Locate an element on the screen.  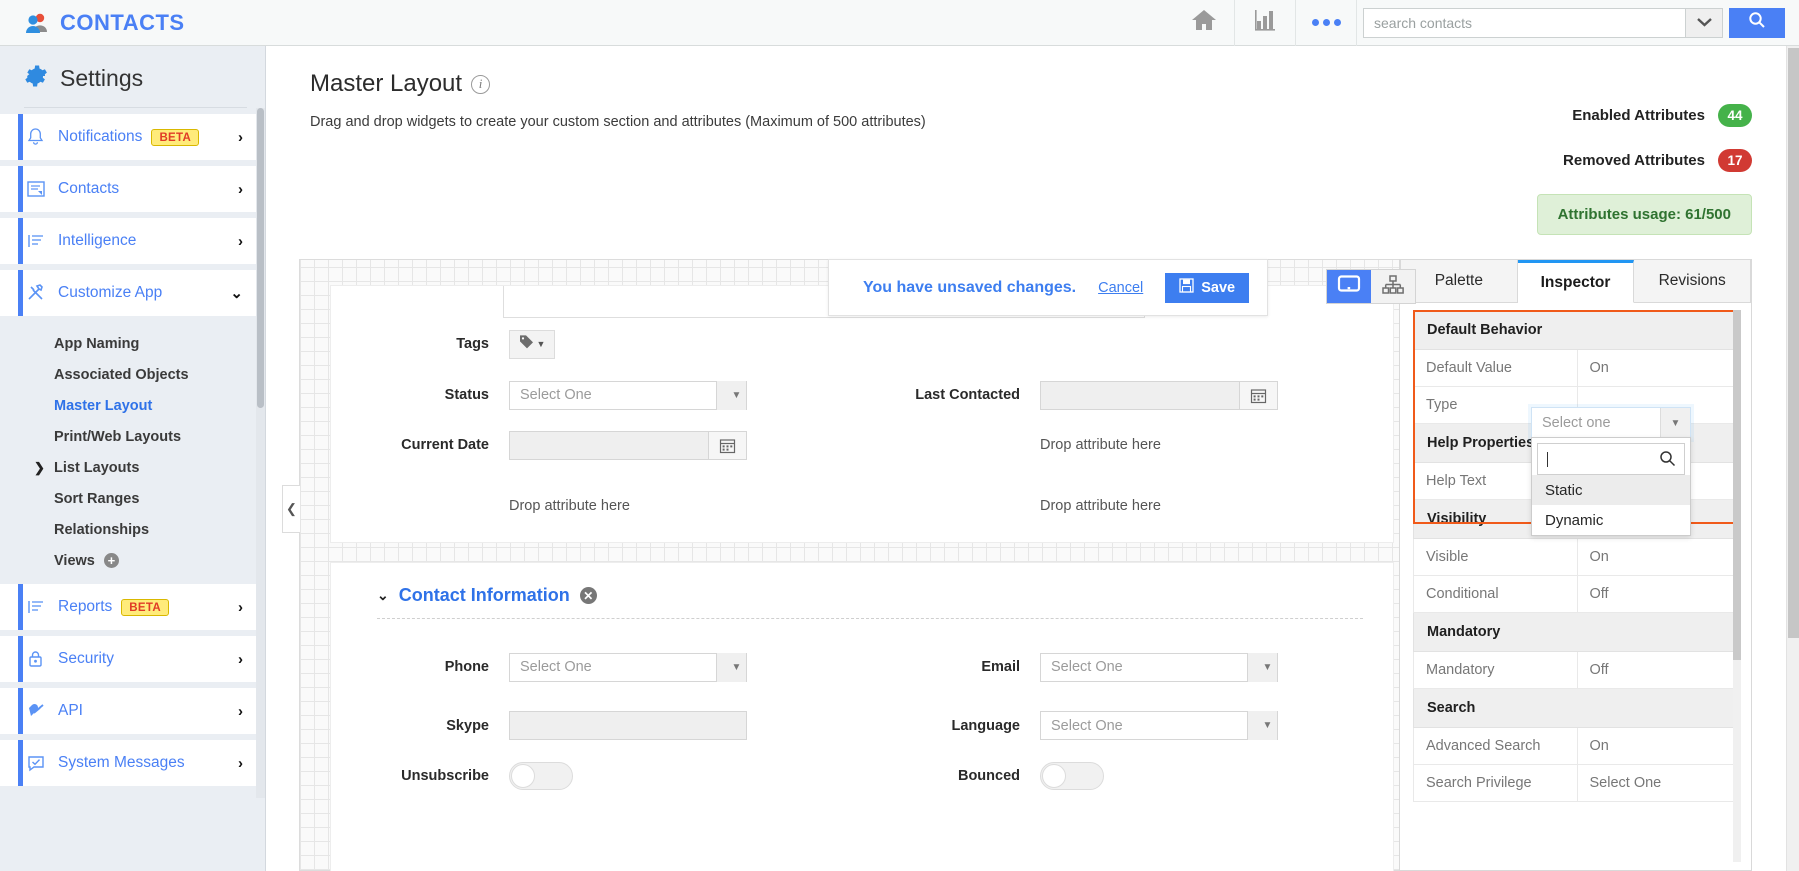
property-row: Default Value On is located at coordinates (1577, 368).